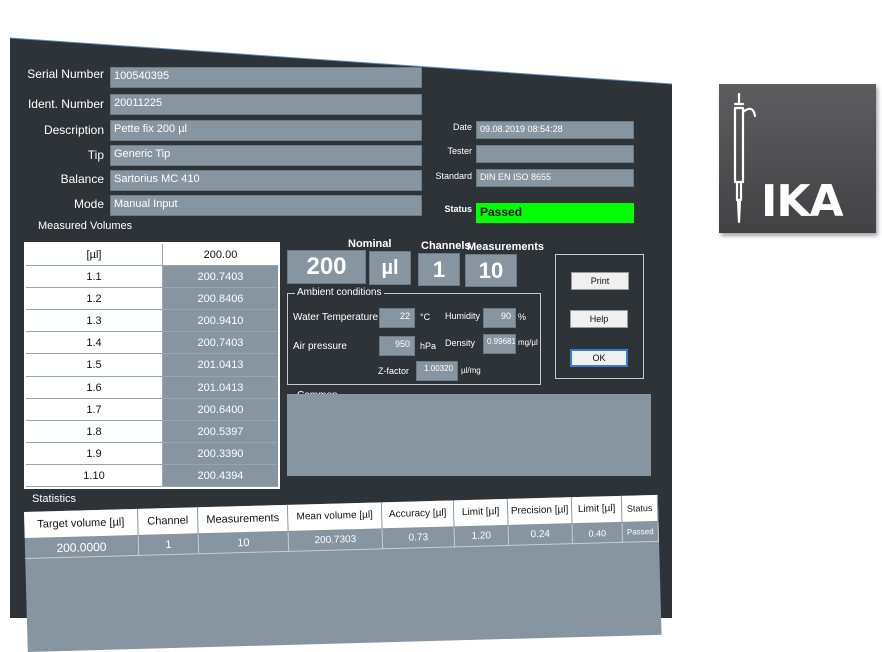 The image size is (882, 652). Describe the element at coordinates (469, 435) in the screenshot. I see `comment-field` at that location.